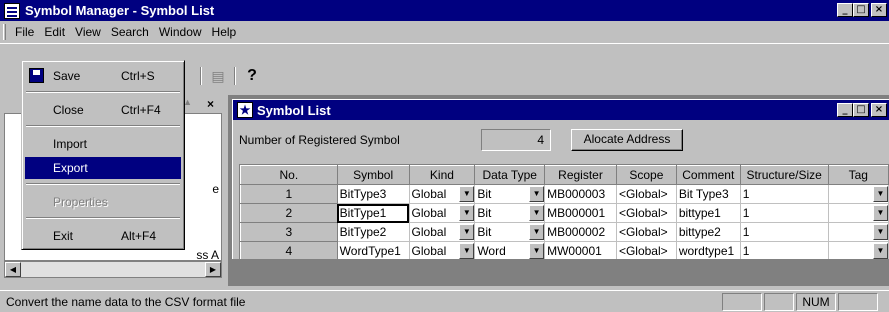 The width and height of the screenshot is (889, 312). I want to click on row-number: 2, so click(289, 213).